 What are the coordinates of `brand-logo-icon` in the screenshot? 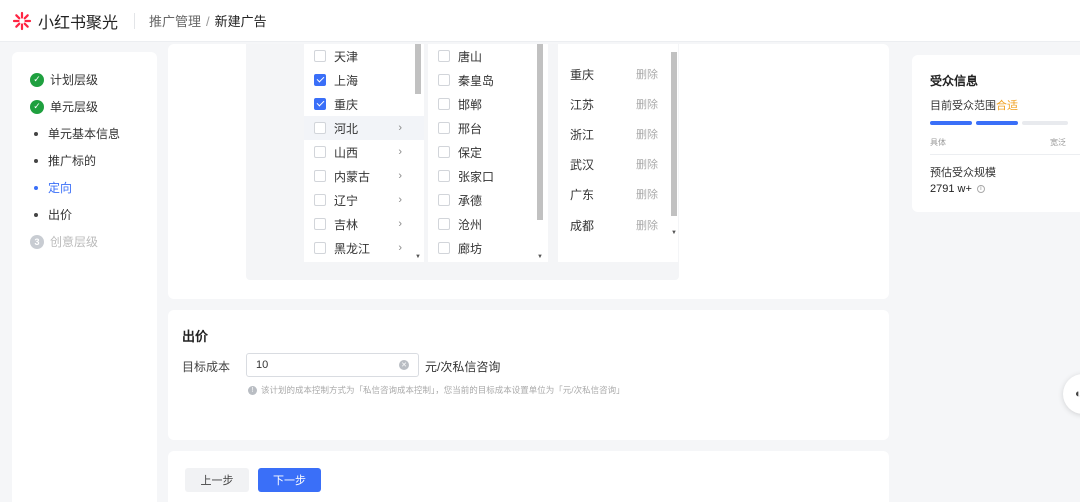 It's located at (22, 20).